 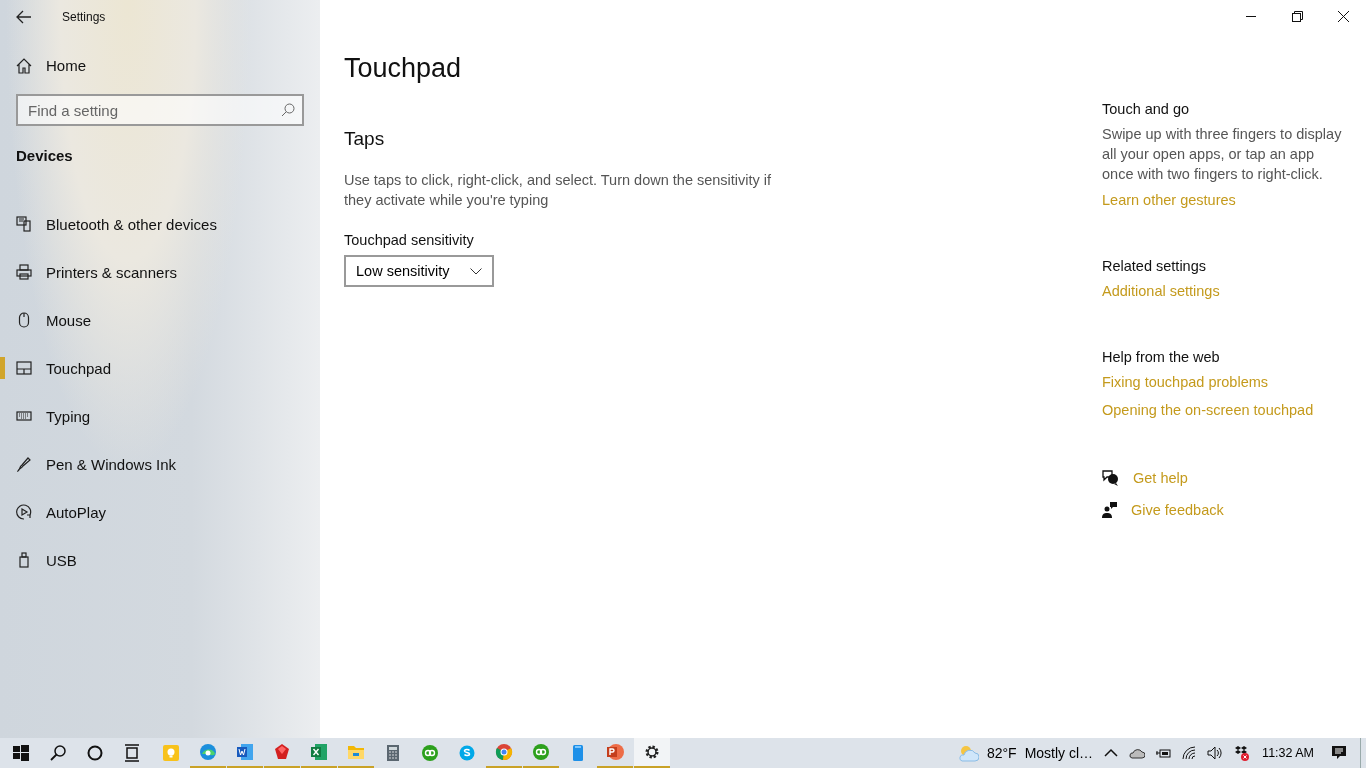 What do you see at coordinates (282, 752) in the screenshot?
I see `gem-icon` at bounding box center [282, 752].